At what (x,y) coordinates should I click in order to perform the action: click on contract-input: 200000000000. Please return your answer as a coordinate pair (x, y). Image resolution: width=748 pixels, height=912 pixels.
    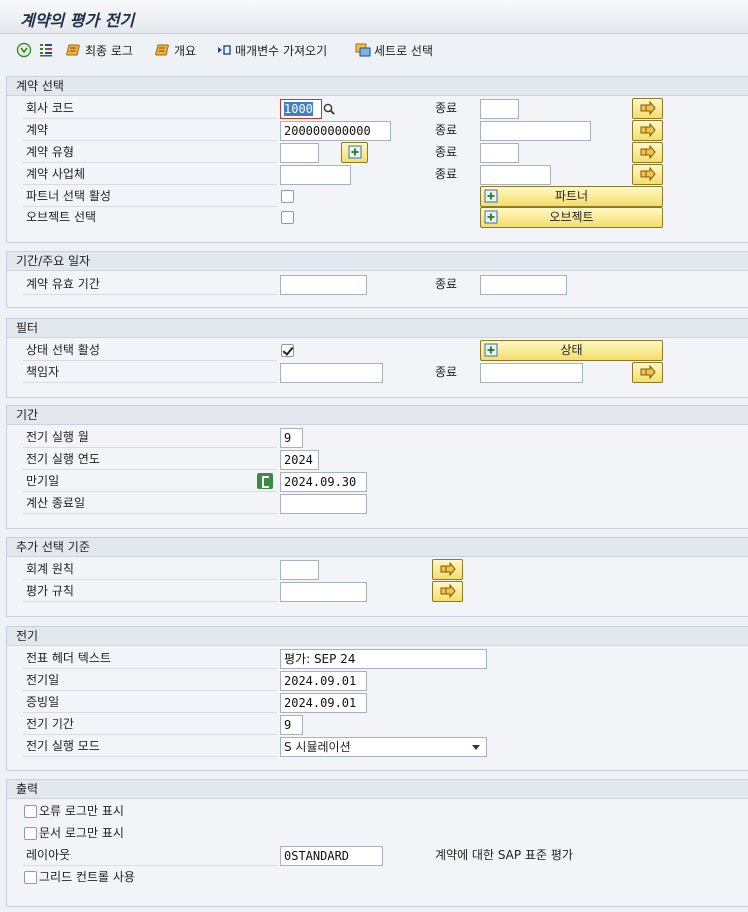
    Looking at the image, I should click on (335, 131).